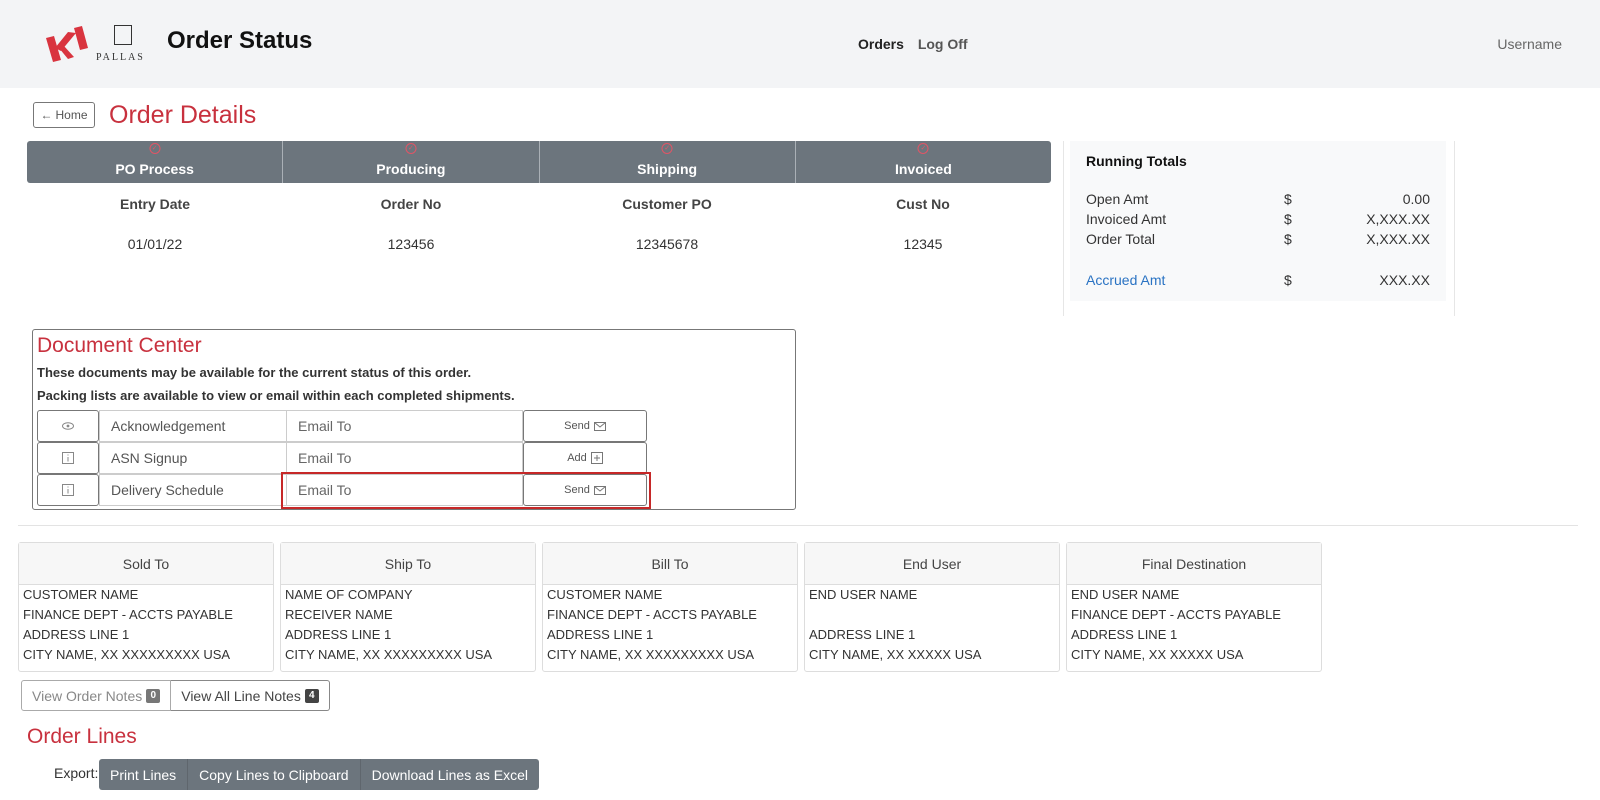 The width and height of the screenshot is (1600, 800). Describe the element at coordinates (1454, 228) in the screenshot. I see `totals-divider` at that location.